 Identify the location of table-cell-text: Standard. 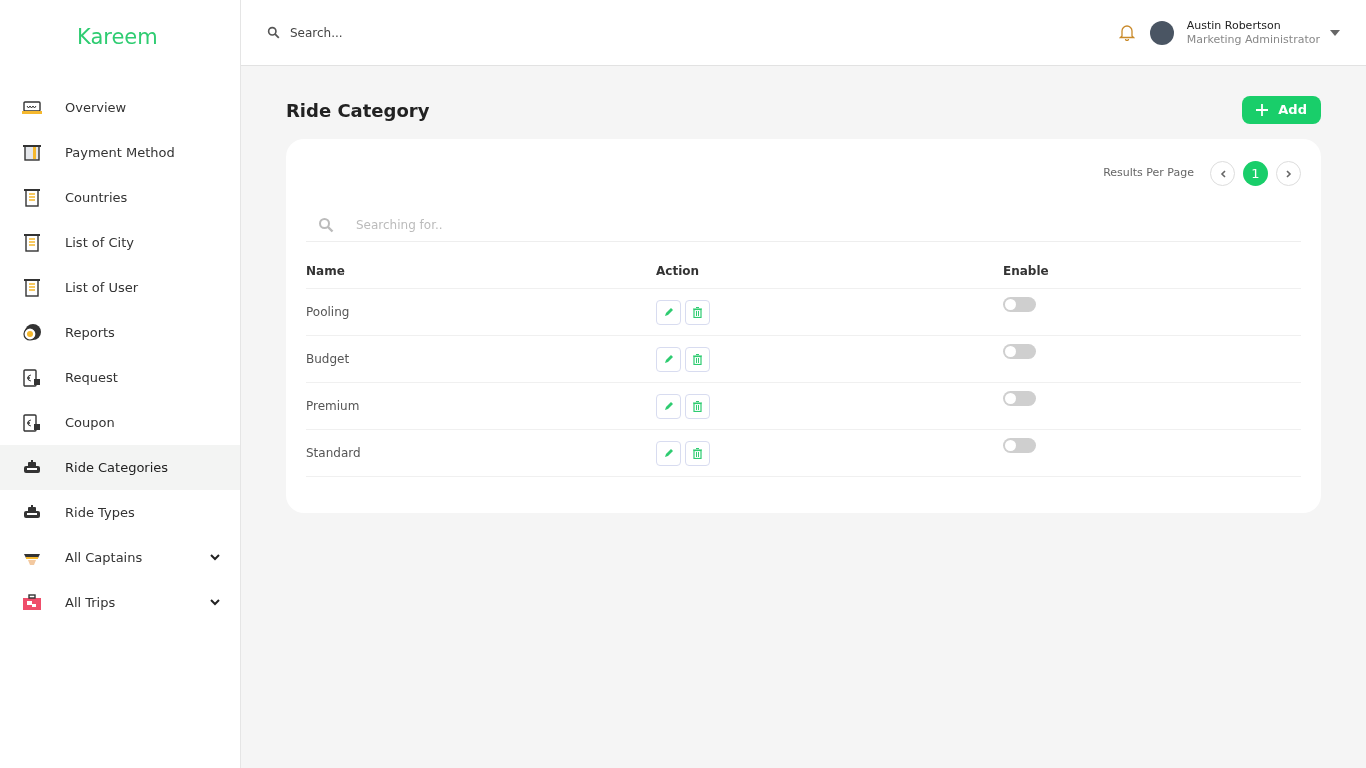
(334, 453).